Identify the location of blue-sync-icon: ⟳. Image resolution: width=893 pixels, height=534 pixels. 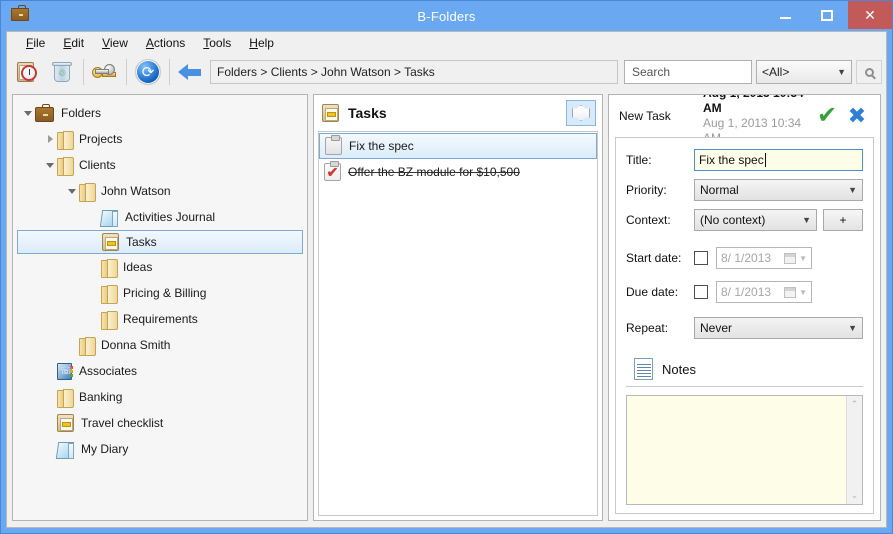
(148, 72).